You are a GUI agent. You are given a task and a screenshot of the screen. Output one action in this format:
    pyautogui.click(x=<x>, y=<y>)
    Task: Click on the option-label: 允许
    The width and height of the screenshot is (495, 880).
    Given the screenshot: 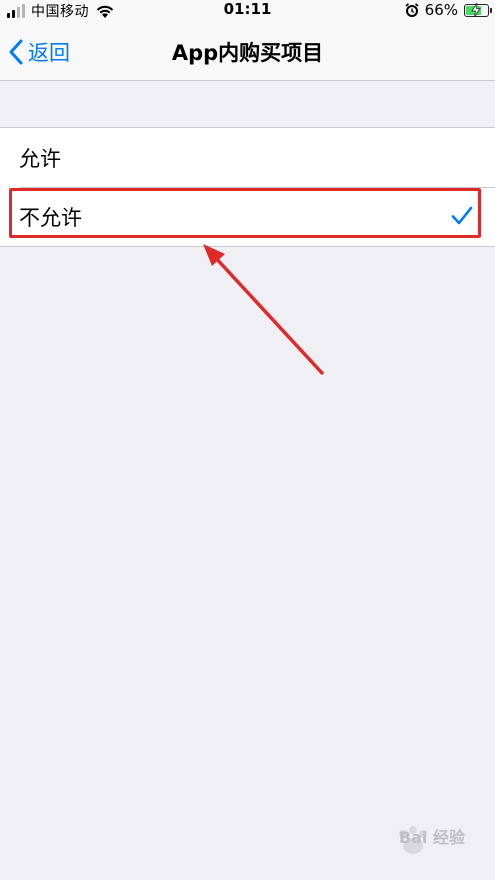 What is the action you would take?
    pyautogui.click(x=40, y=158)
    